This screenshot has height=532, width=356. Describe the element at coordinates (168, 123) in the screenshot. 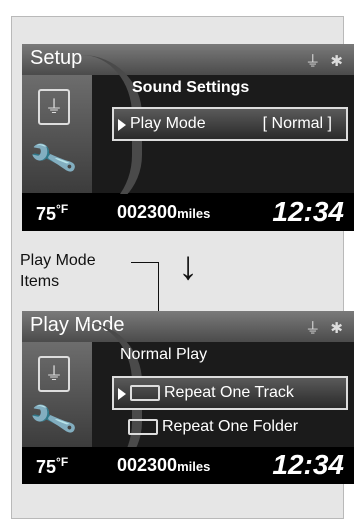

I see `play-mode-label: Play Mode` at that location.